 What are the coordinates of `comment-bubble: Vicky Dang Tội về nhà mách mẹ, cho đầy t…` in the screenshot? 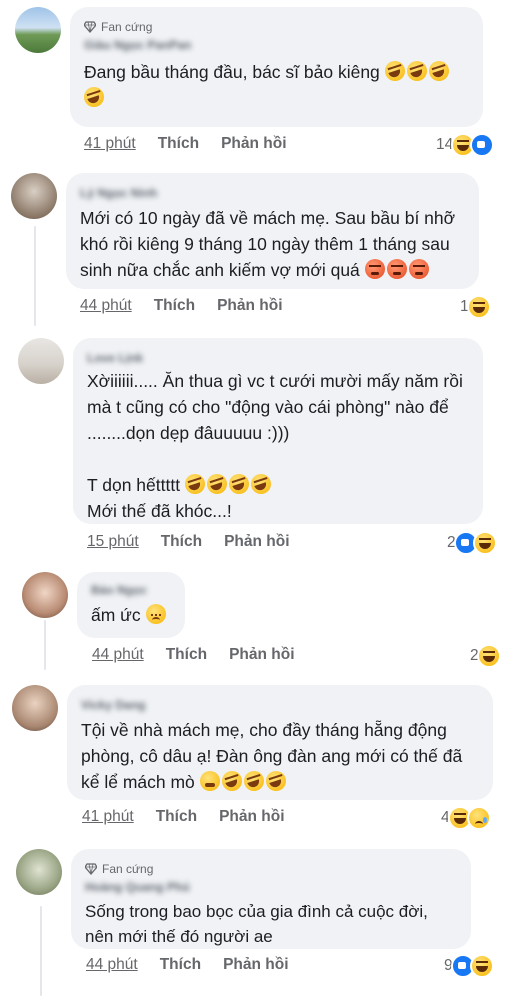 It's located at (280, 742).